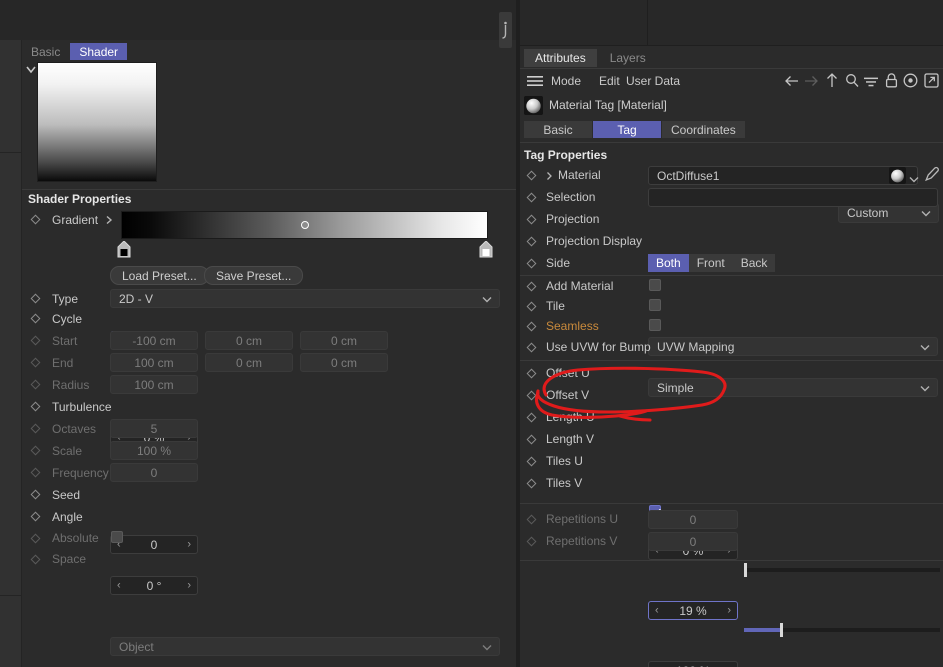 Image resolution: width=943 pixels, height=667 pixels. What do you see at coordinates (793, 346) in the screenshot?
I see `projection-combo: UVW Mapping` at bounding box center [793, 346].